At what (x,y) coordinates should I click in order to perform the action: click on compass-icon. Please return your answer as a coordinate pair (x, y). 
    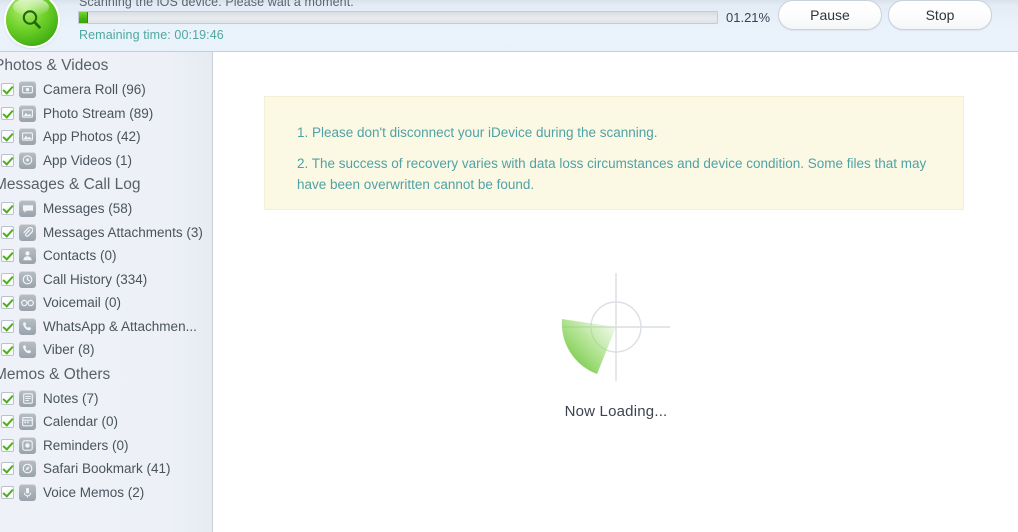
    Looking at the image, I should click on (27, 469).